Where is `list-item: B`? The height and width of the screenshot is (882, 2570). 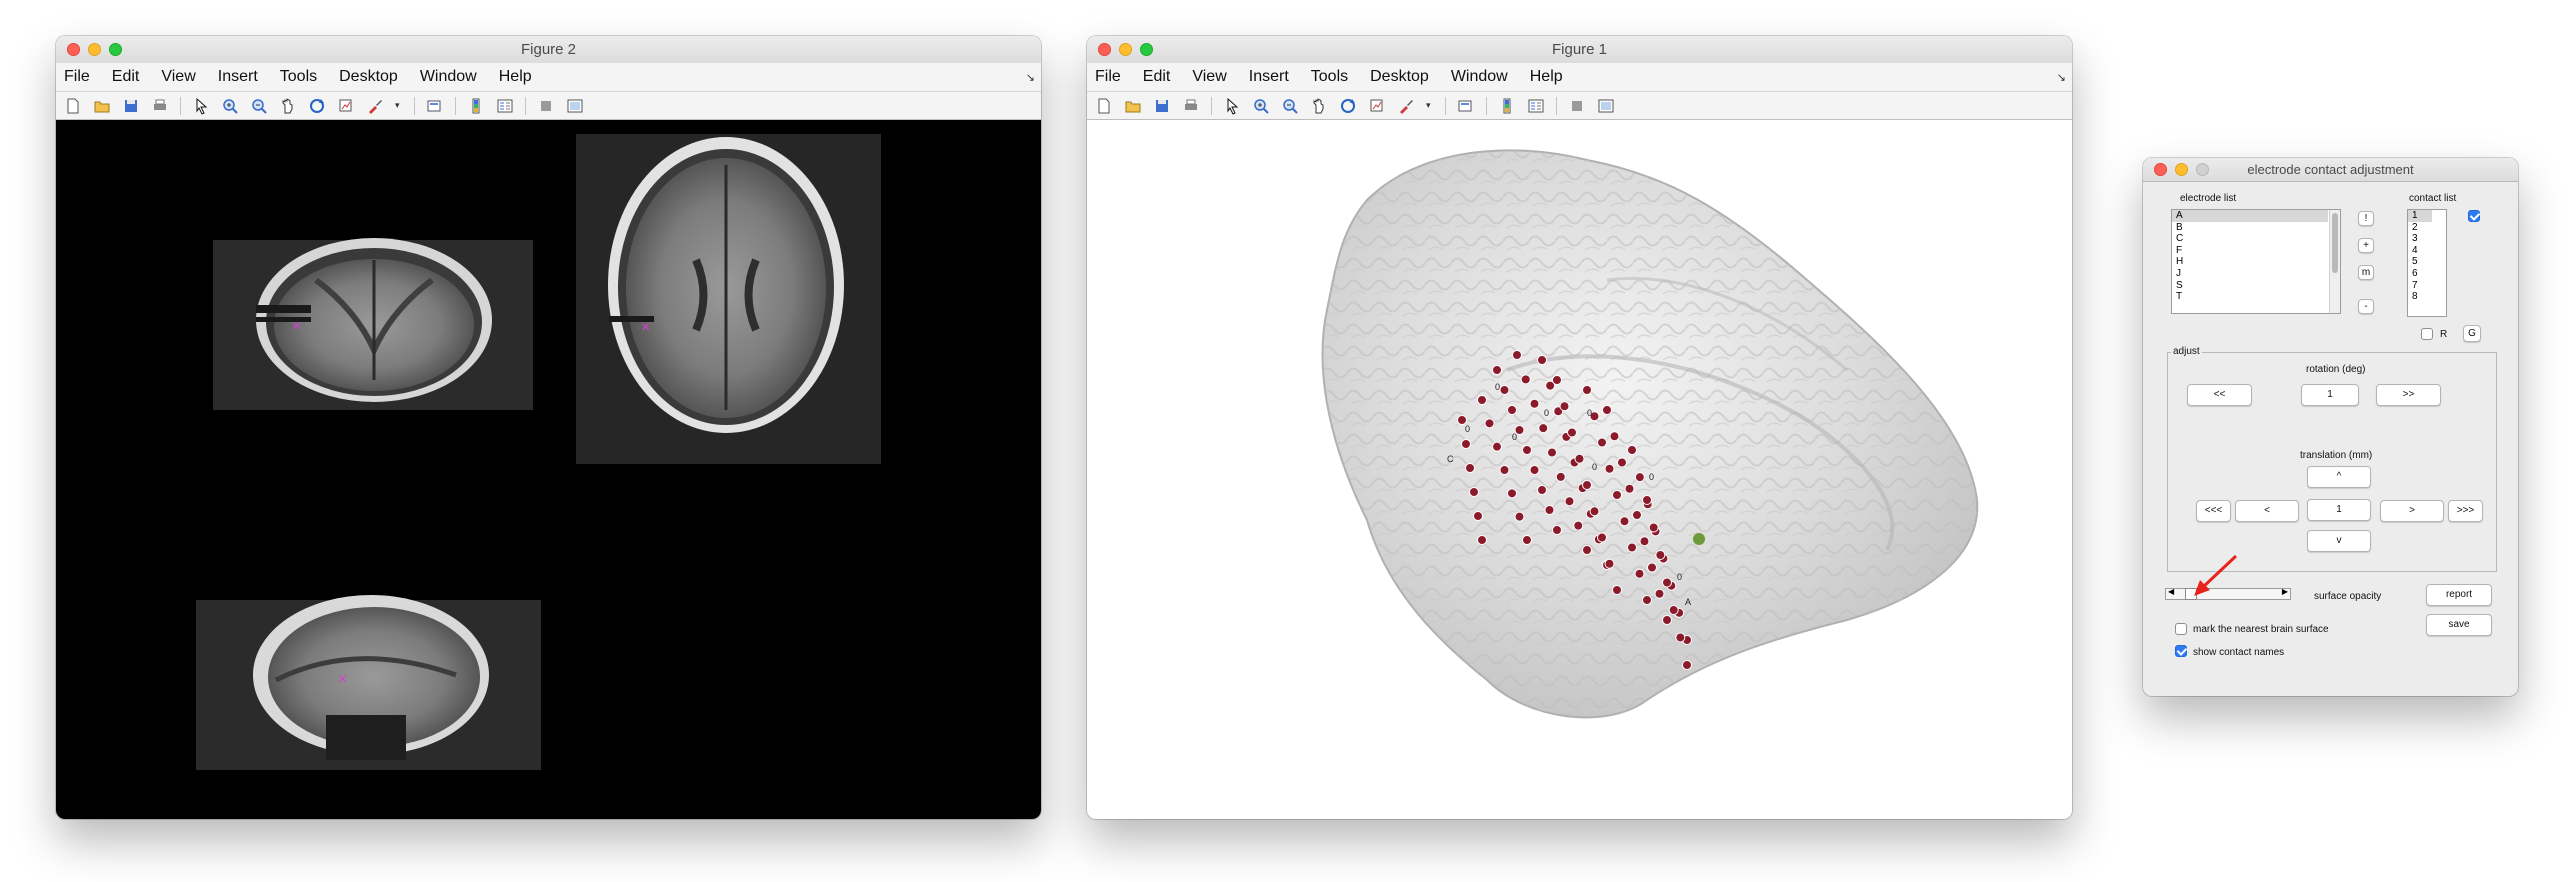
list-item: B is located at coordinates (2256, 228).